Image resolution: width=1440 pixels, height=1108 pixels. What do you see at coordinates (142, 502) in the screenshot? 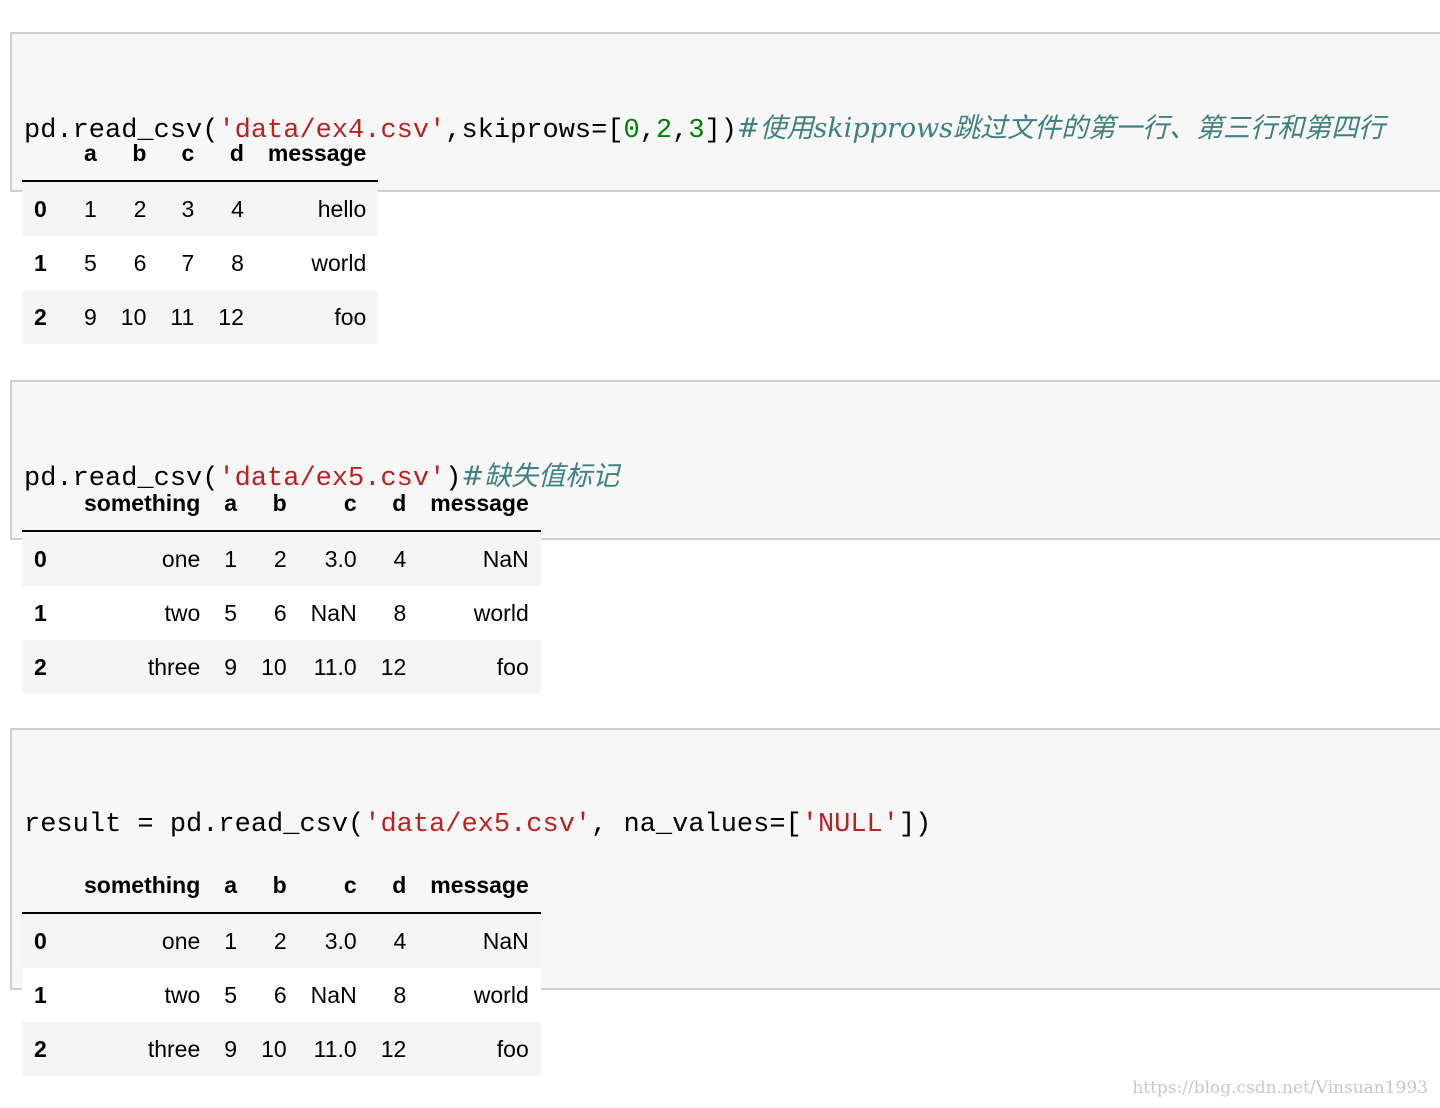
I see `column-header: something` at bounding box center [142, 502].